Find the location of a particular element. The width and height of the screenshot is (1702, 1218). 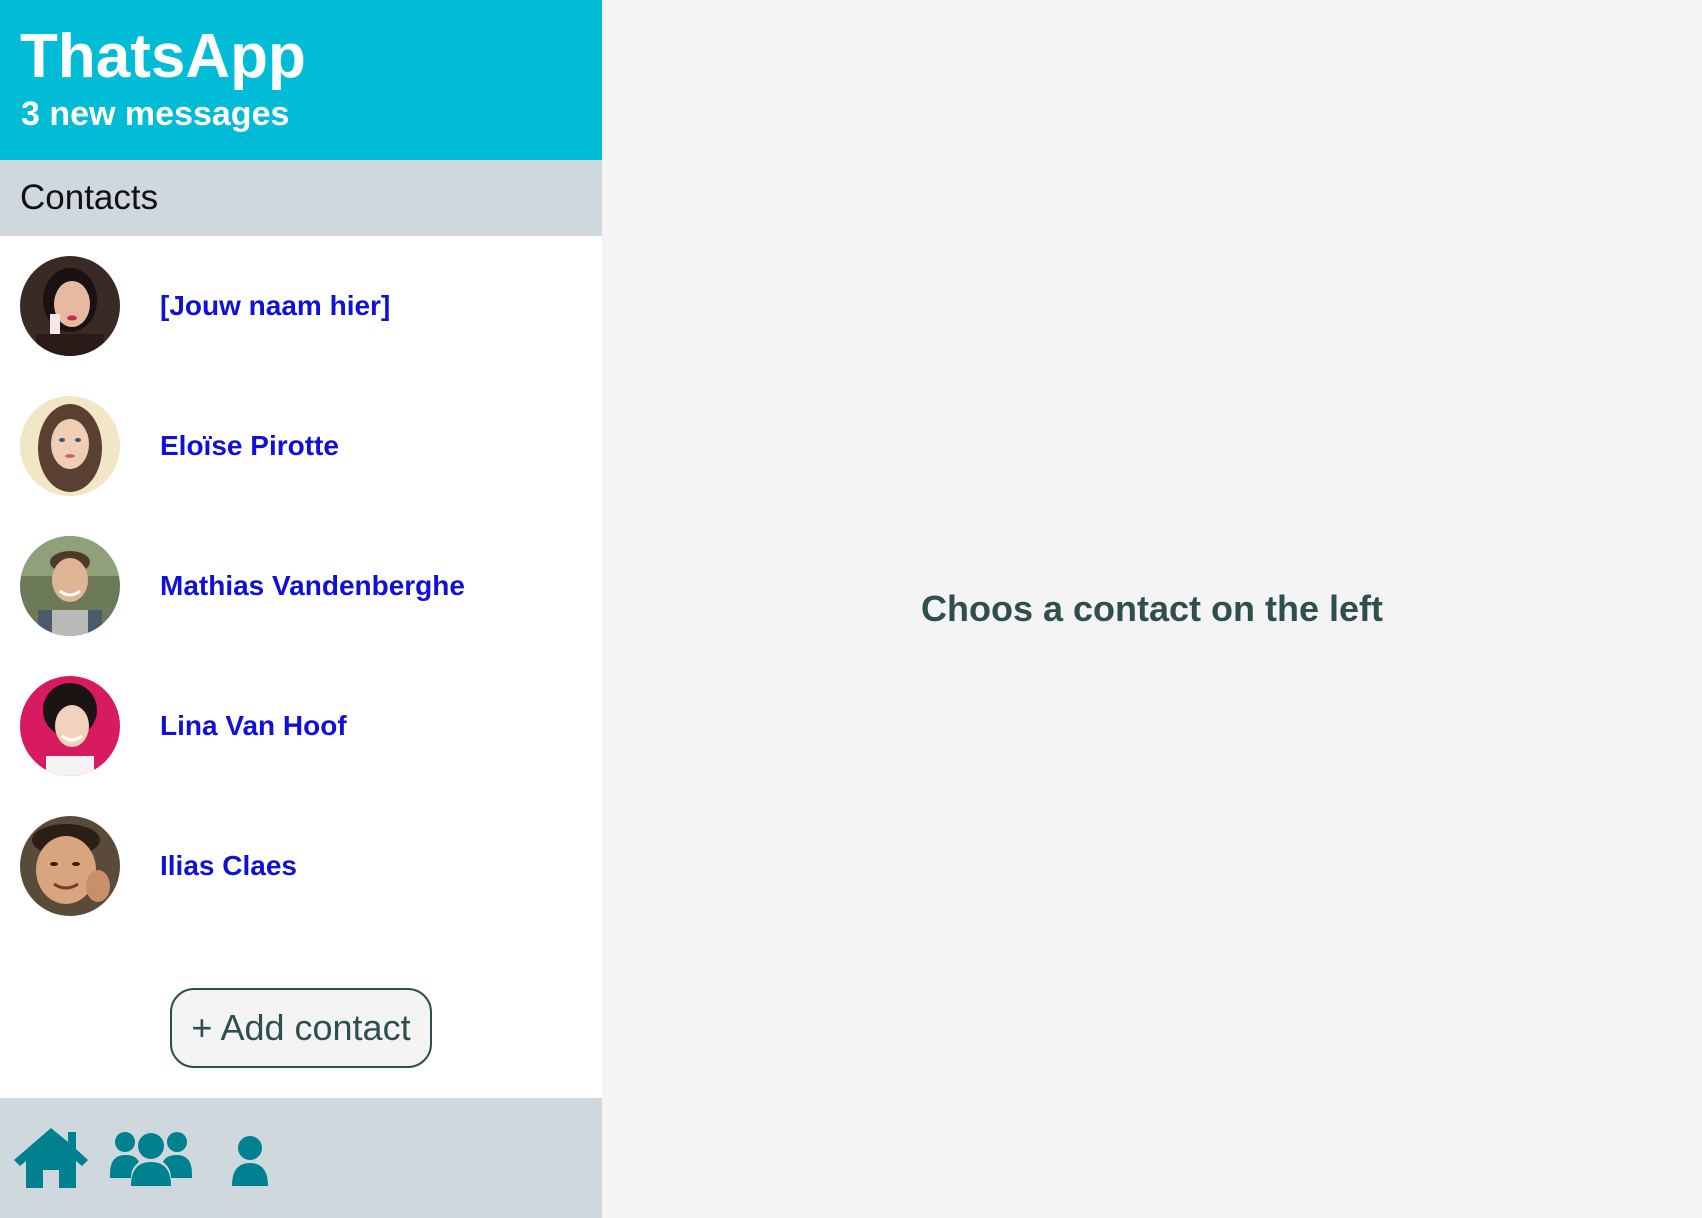

contact-name: [Jouw naam hier] is located at coordinates (275, 306).